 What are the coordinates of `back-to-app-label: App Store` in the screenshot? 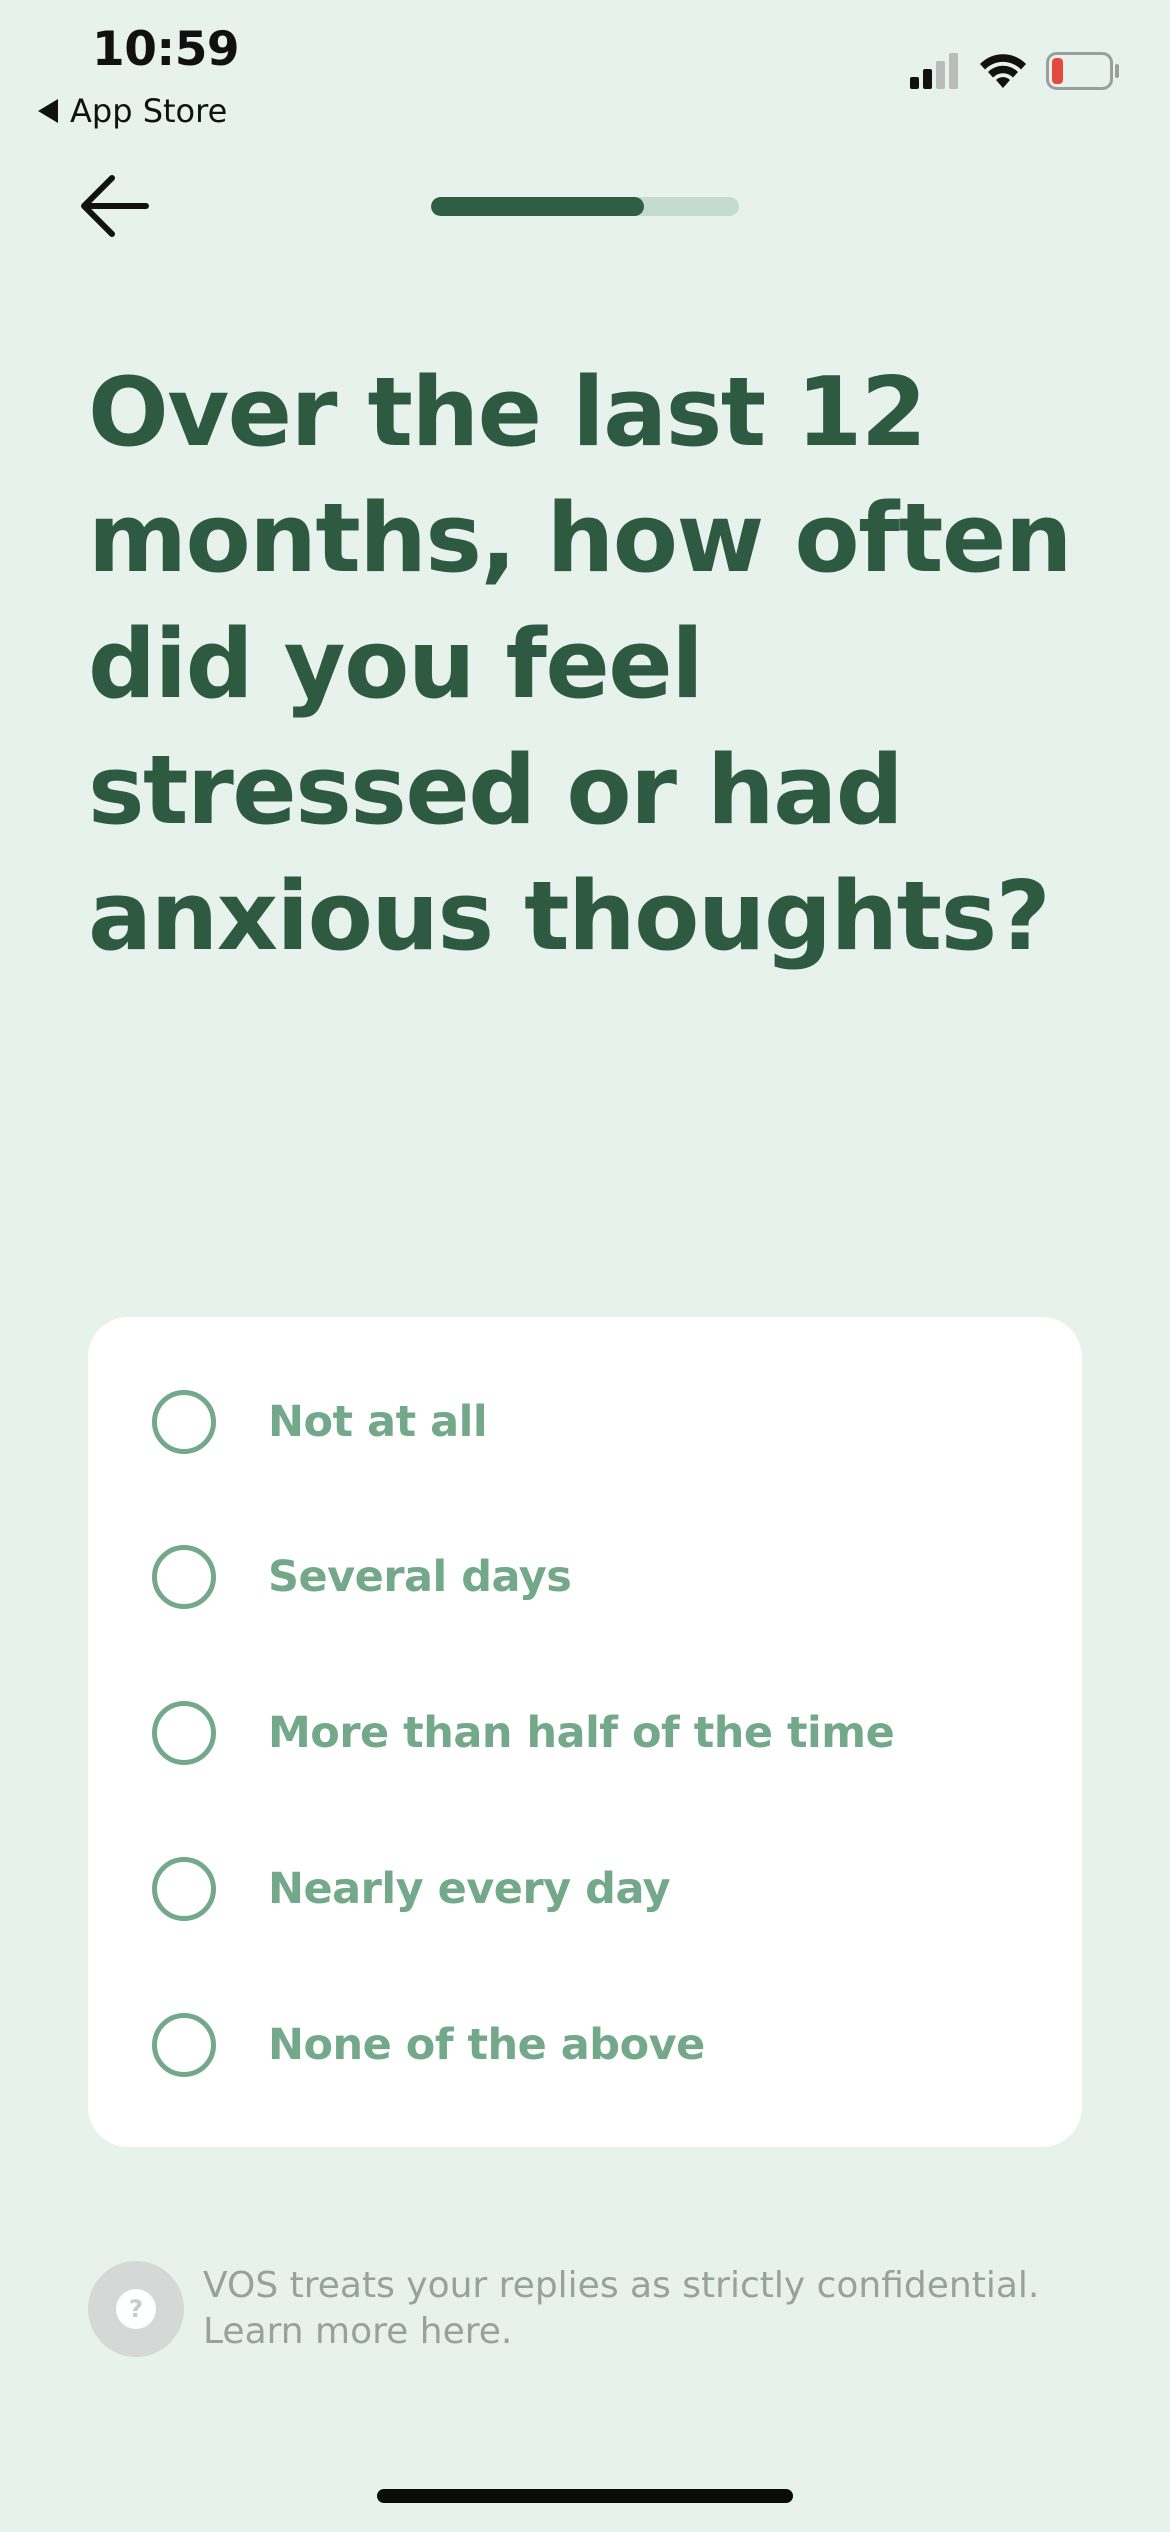 It's located at (149, 111).